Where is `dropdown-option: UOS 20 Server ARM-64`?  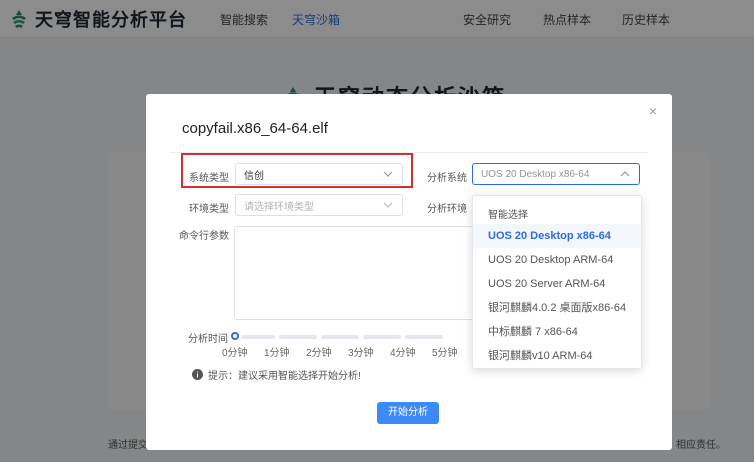
dropdown-option: UOS 20 Server ARM-64 is located at coordinates (557, 284).